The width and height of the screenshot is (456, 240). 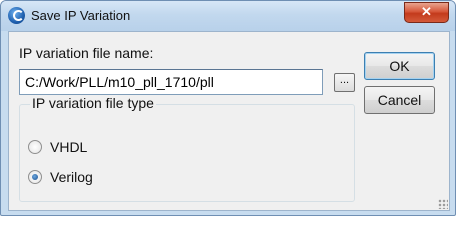 I want to click on window-title: Save IP Variation, so click(x=81, y=15).